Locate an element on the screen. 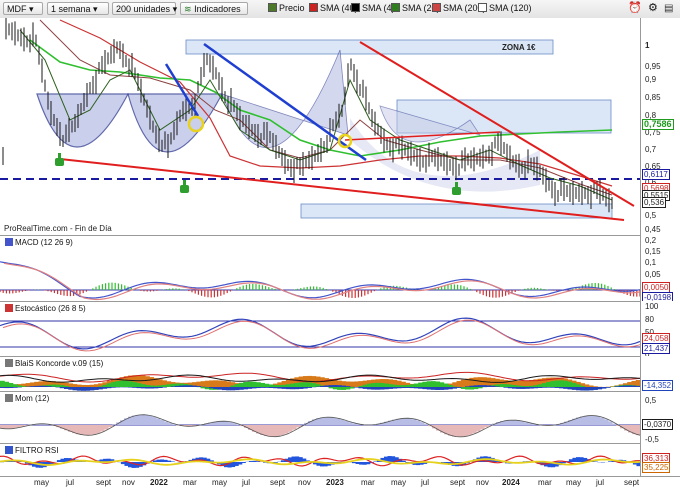 Image resolution: width=680 pixels, height=491 pixels. ticker-select: MDF ▾ is located at coordinates (23, 8).